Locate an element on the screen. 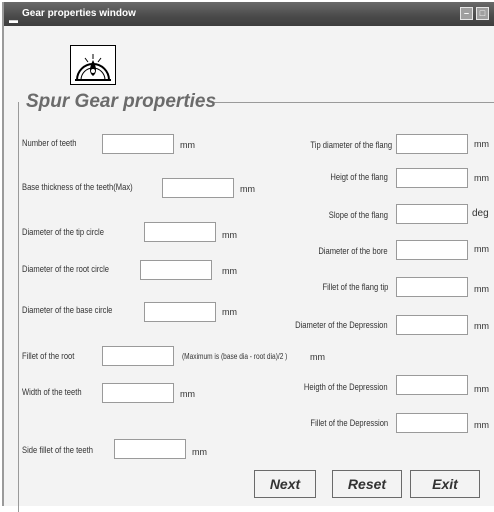  reset-button: Reset is located at coordinates (367, 484).